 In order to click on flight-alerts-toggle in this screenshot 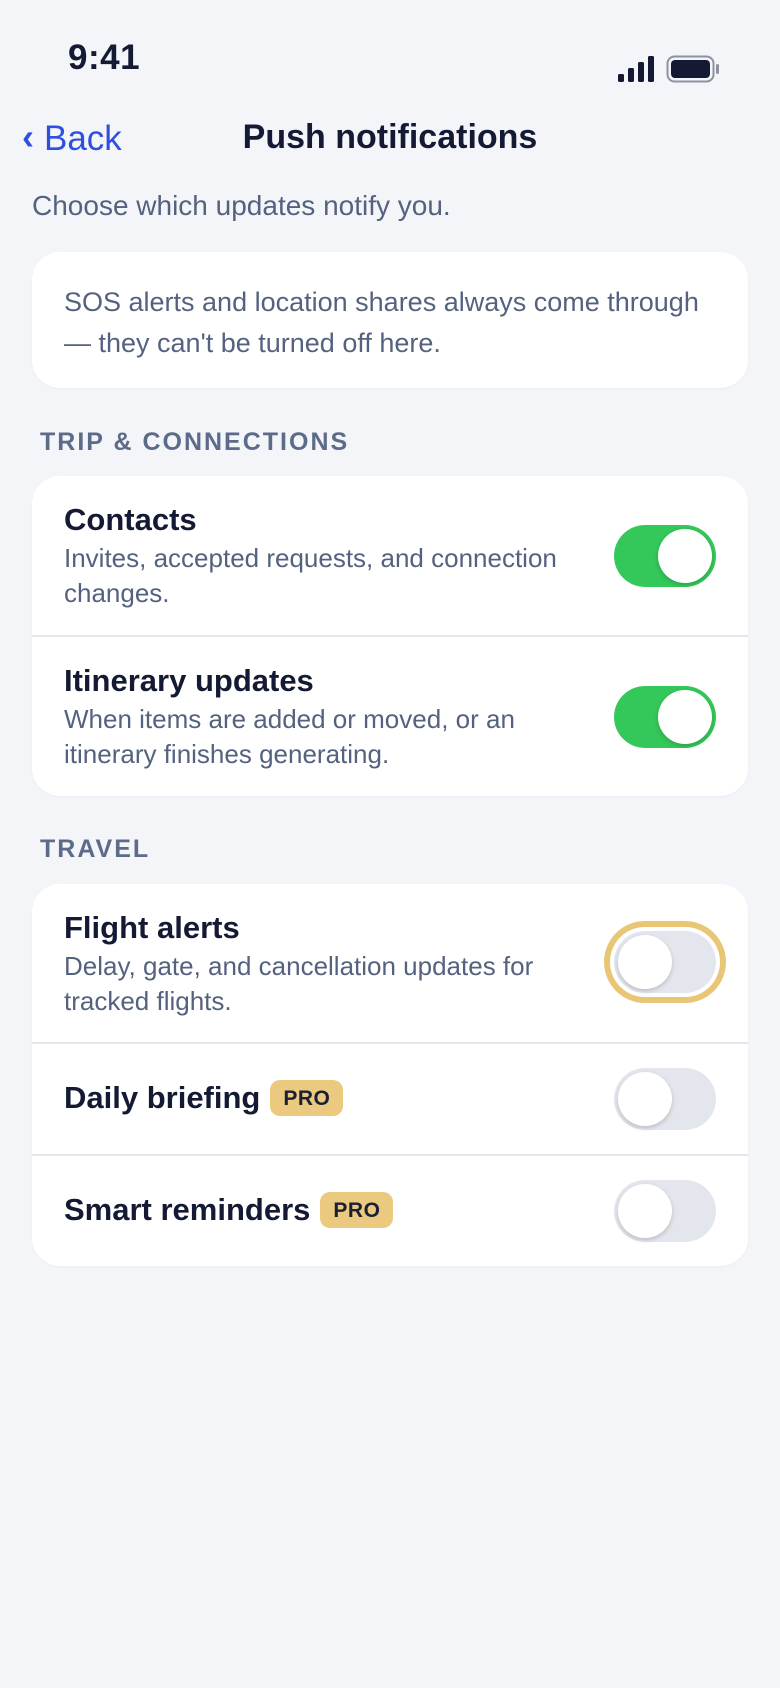, I will do `click(665, 962)`.